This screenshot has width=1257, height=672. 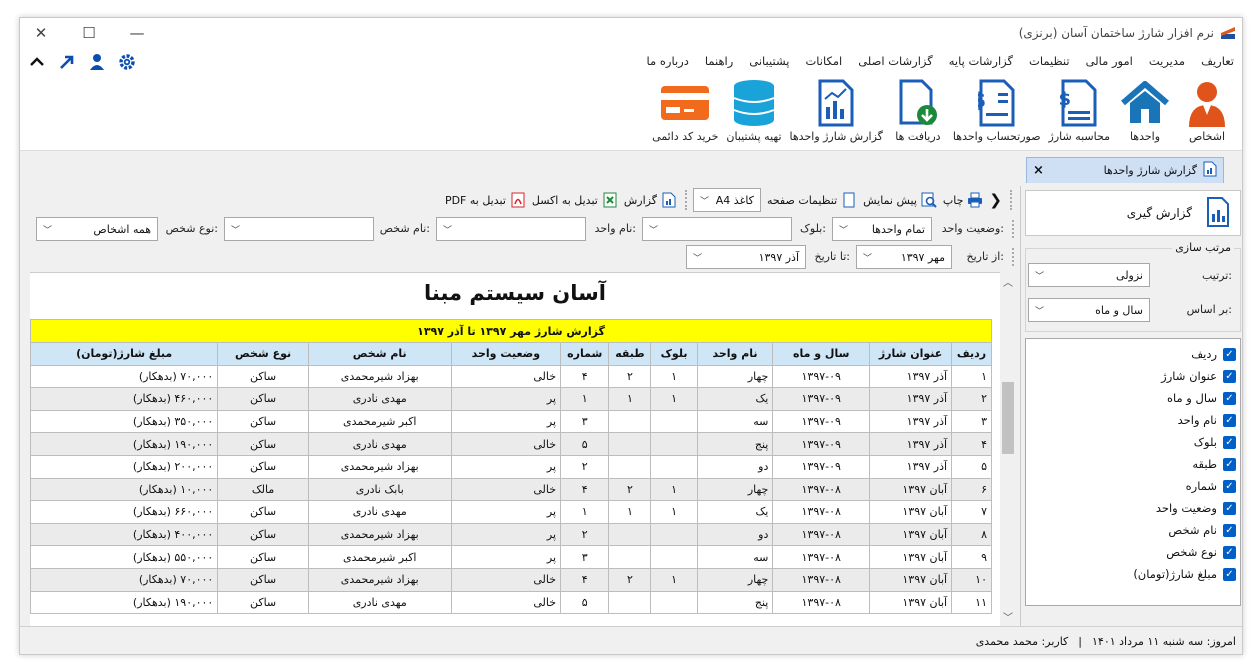 I want to click on menu-item: تعاریف, so click(x=1217, y=61).